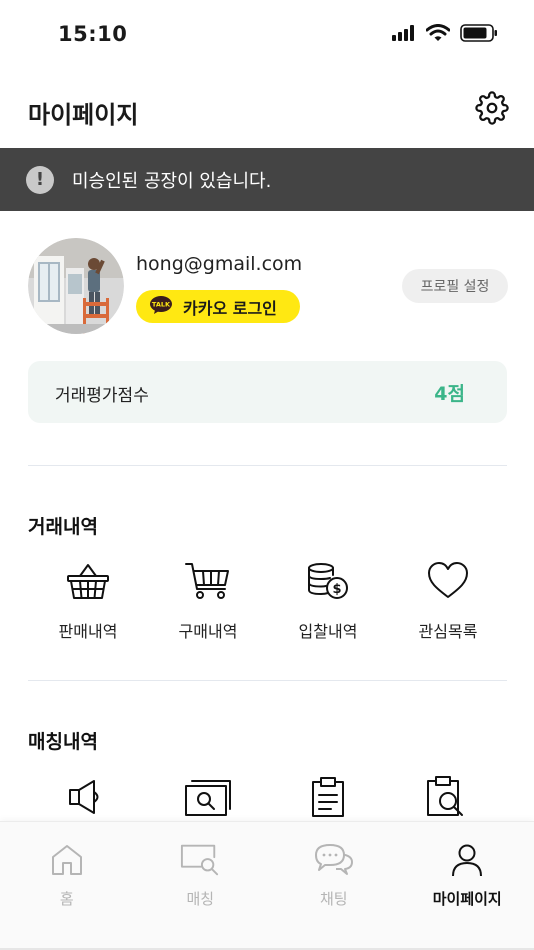  I want to click on status-time: 15:10, so click(93, 34).